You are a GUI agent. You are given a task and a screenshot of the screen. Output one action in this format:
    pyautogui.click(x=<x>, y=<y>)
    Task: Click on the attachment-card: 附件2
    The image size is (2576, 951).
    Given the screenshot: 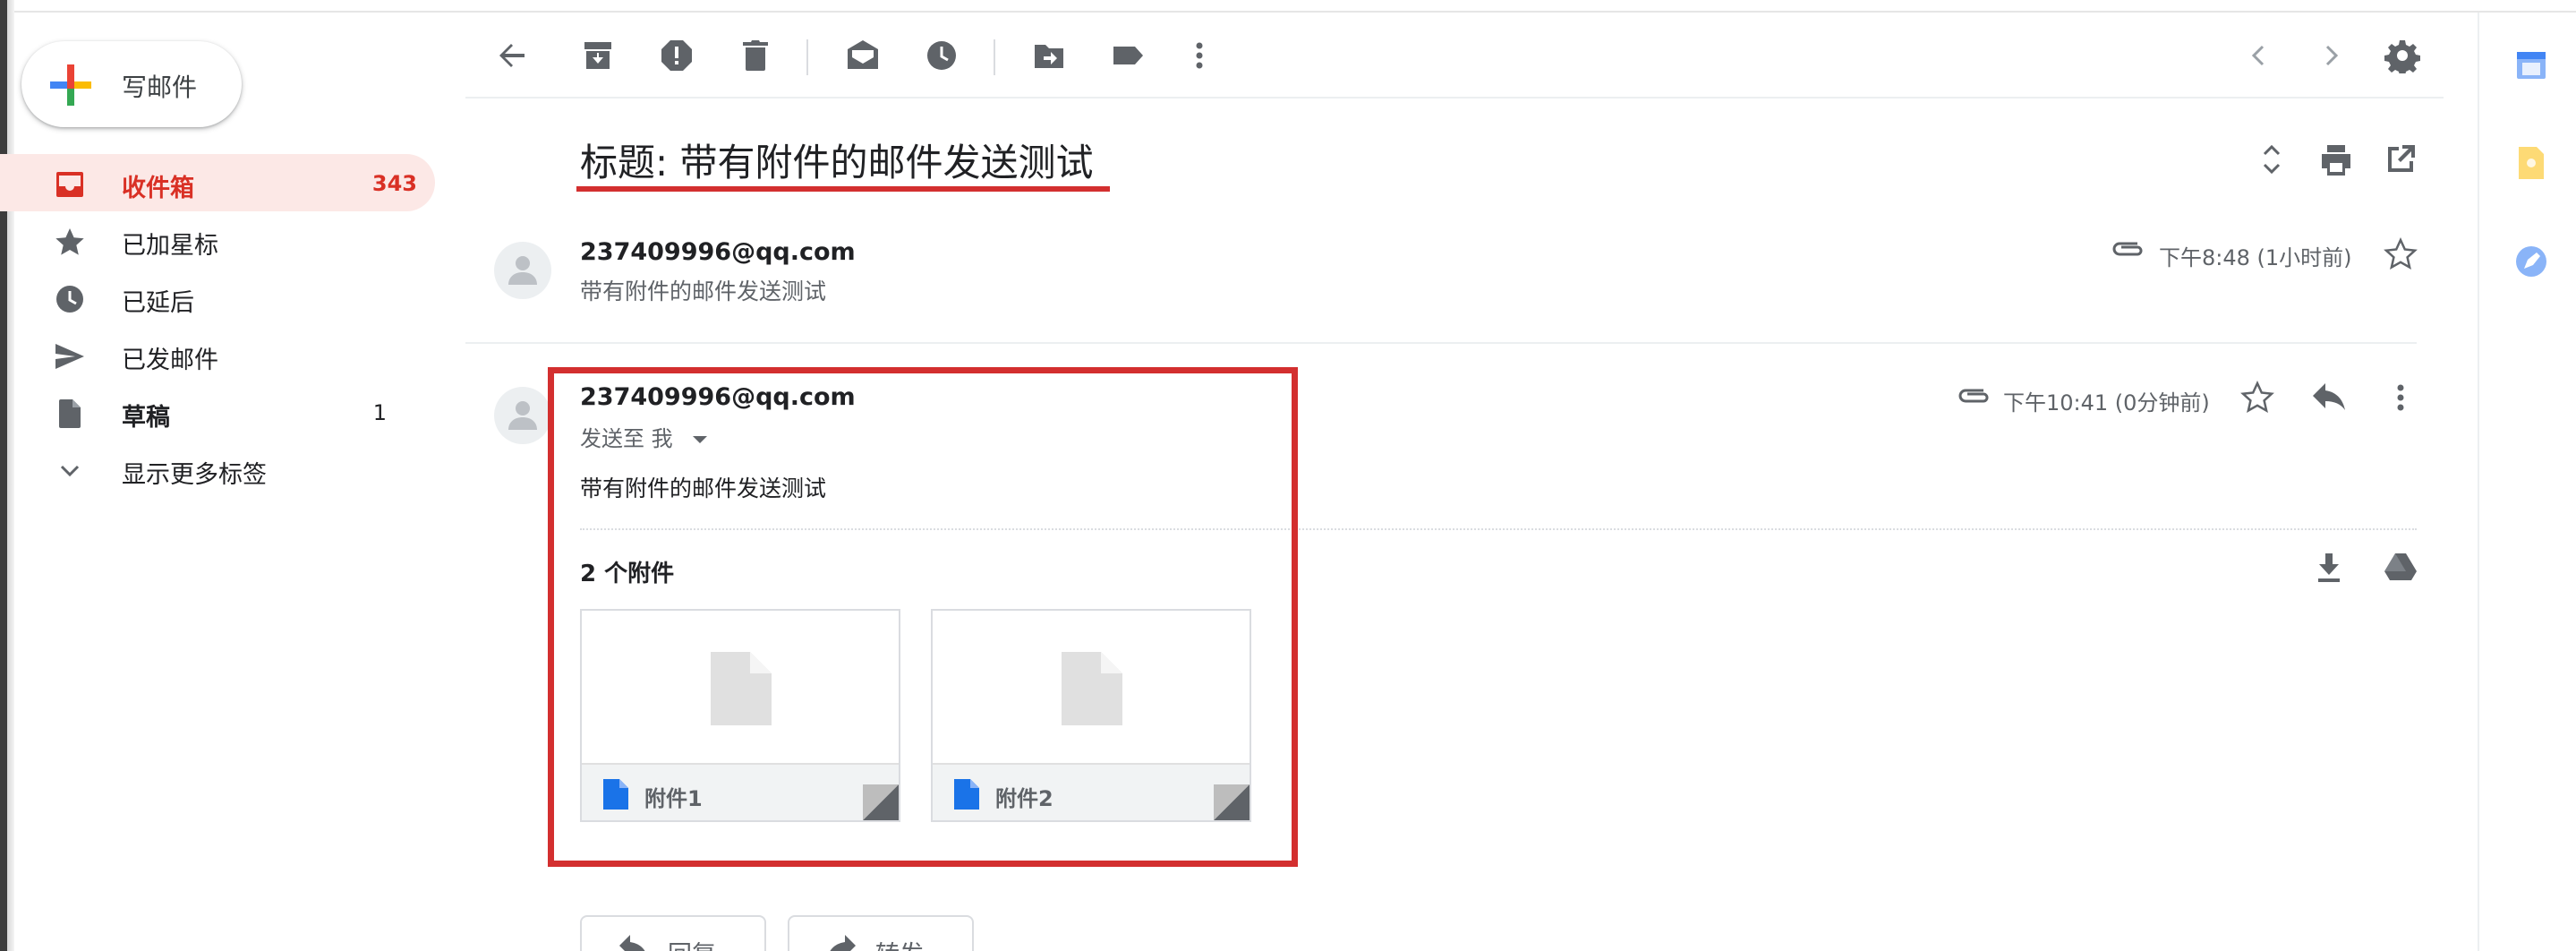 What is the action you would take?
    pyautogui.click(x=1091, y=715)
    